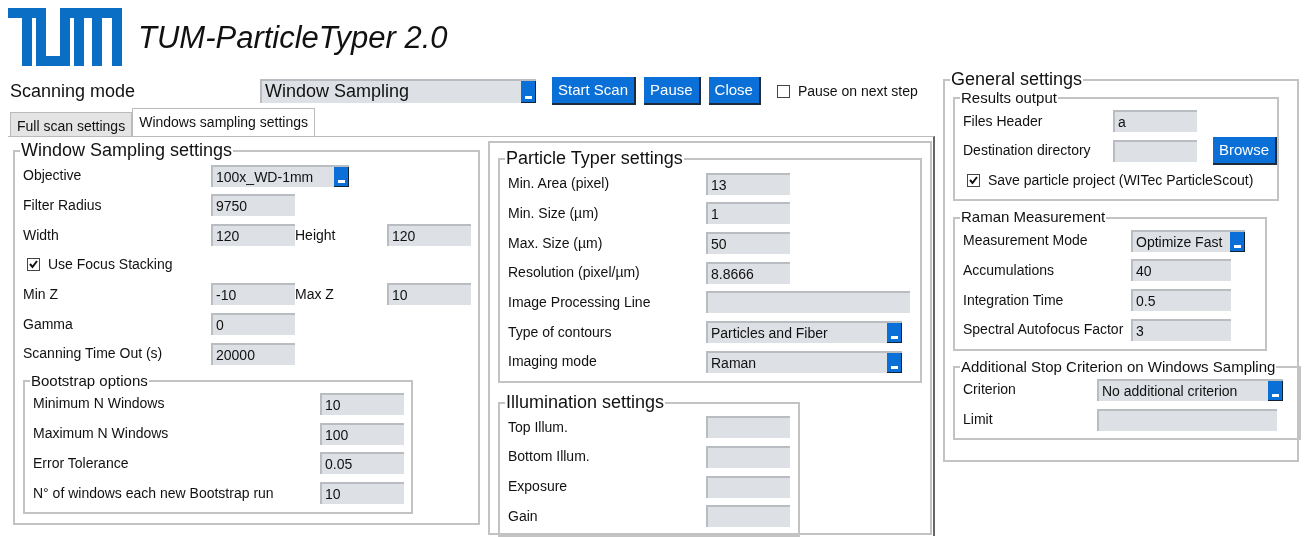 This screenshot has height=537, width=1306. Describe the element at coordinates (585, 402) in the screenshot. I see `group-title: Illumination settings` at that location.